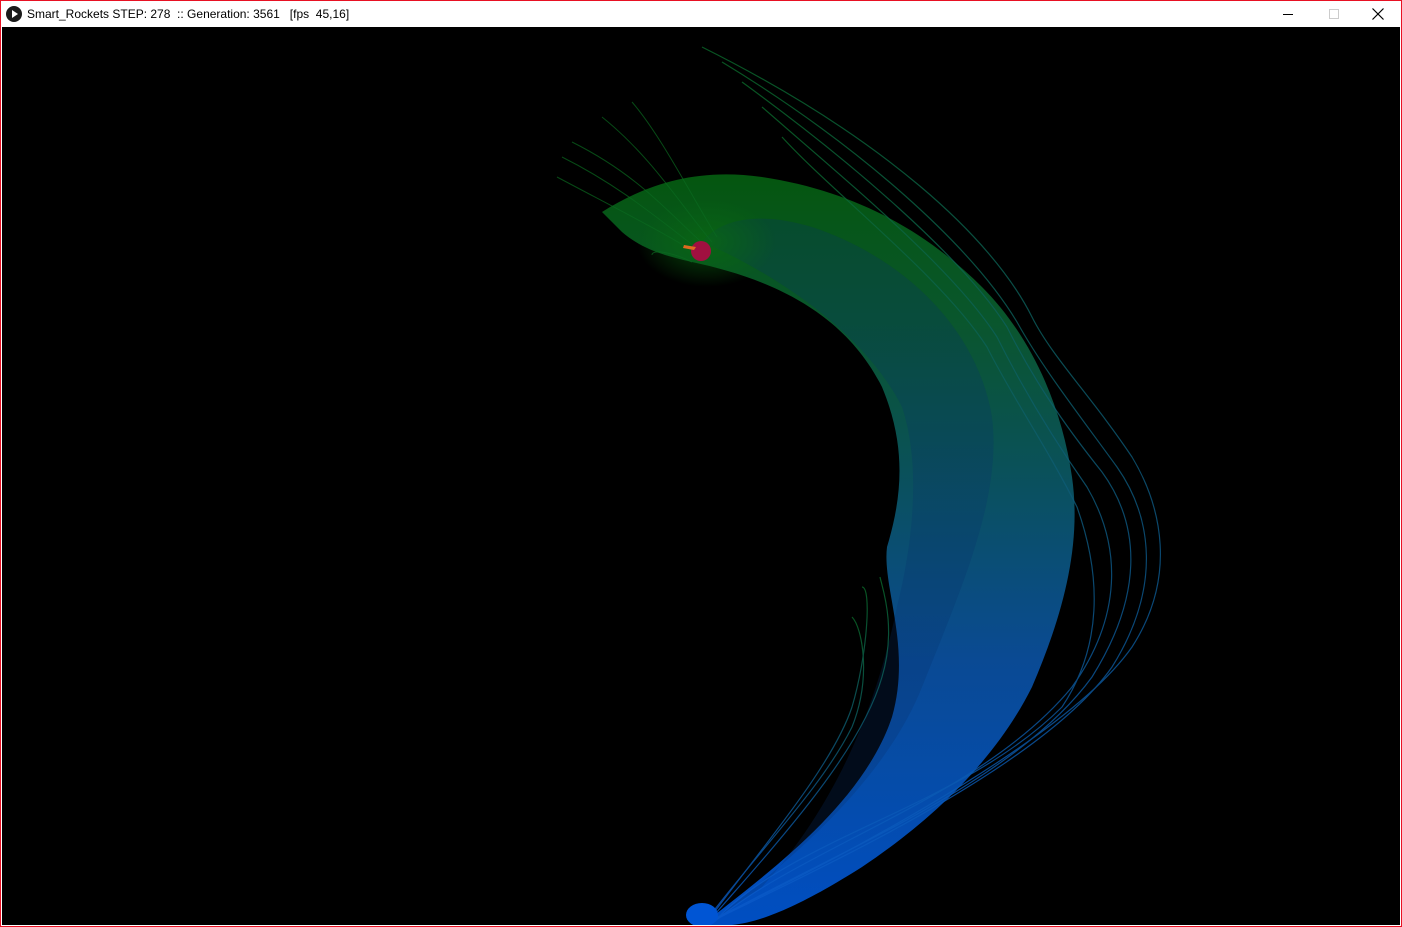  I want to click on maximize-icon, so click(1334, 14).